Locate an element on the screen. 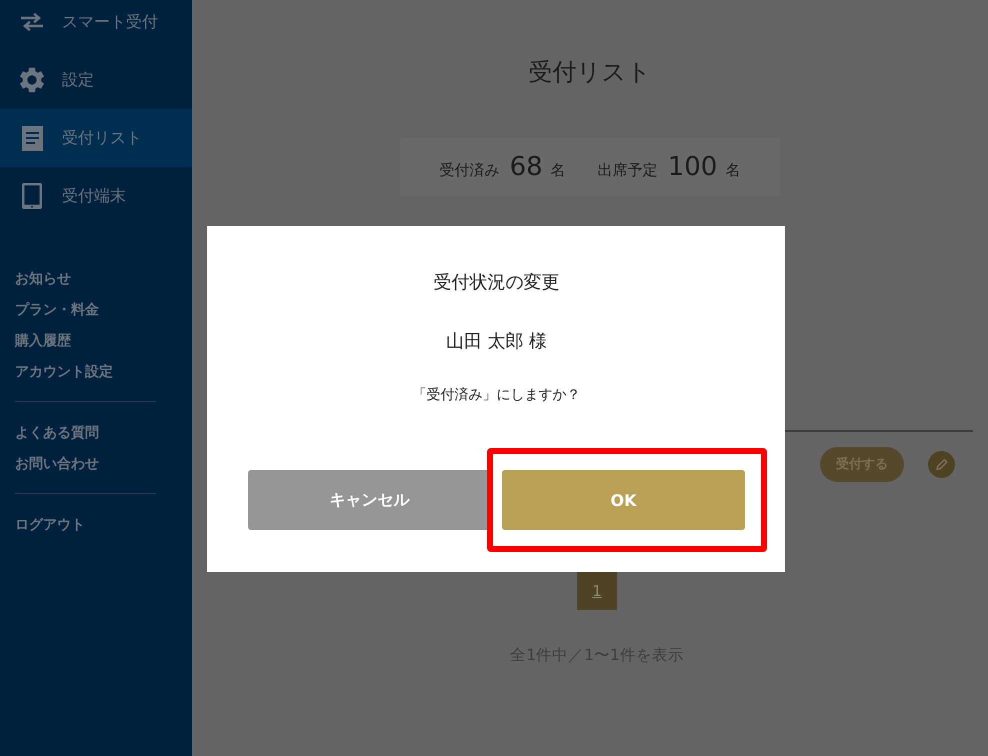 The width and height of the screenshot is (988, 756). stat-label: 受付済み is located at coordinates (470, 170).